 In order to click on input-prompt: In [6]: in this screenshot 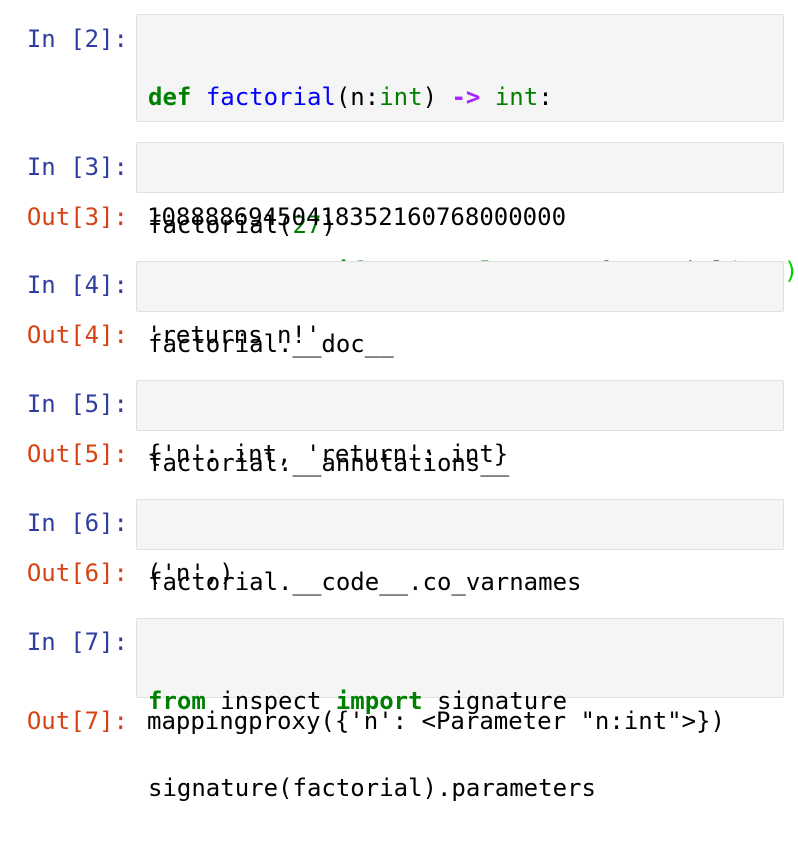, I will do `click(77, 523)`.